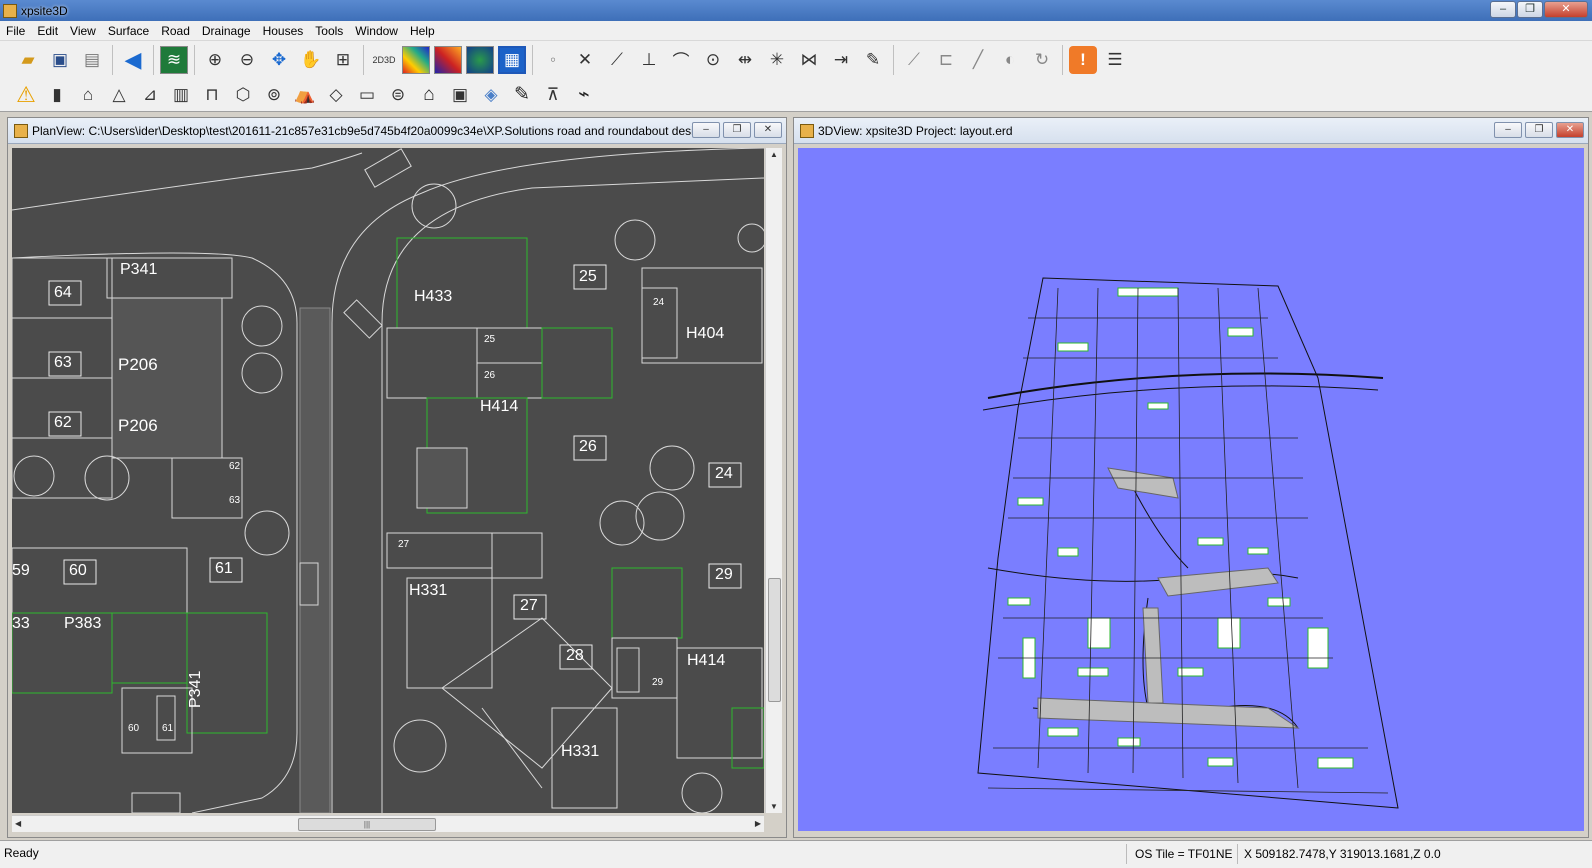 The height and width of the screenshot is (868, 1592). Describe the element at coordinates (1168, 598) in the screenshot. I see `3d-roads` at that location.